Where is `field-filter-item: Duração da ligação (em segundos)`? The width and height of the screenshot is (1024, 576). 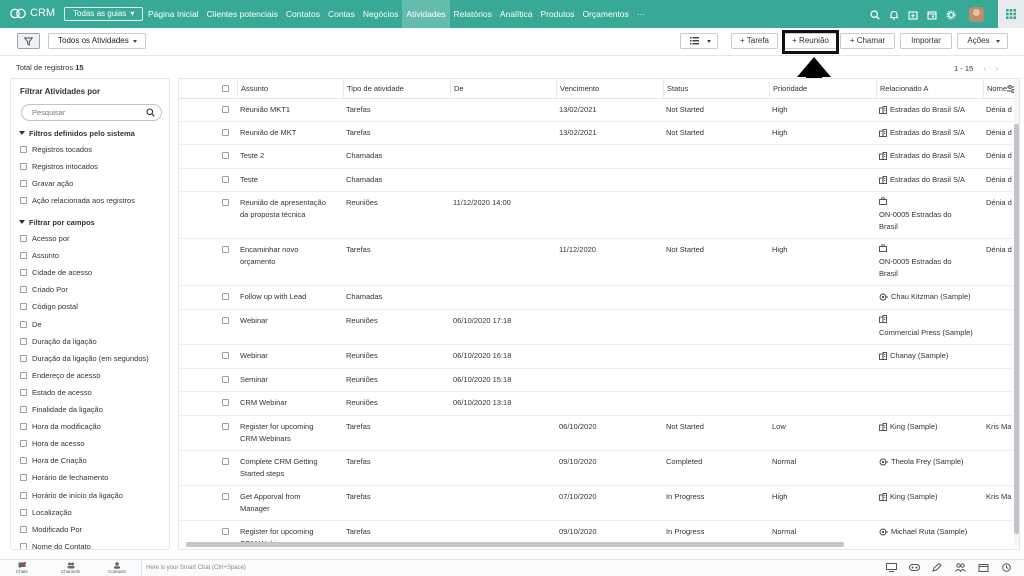
field-filter-item: Duração da ligação (em segundos) is located at coordinates (84, 358).